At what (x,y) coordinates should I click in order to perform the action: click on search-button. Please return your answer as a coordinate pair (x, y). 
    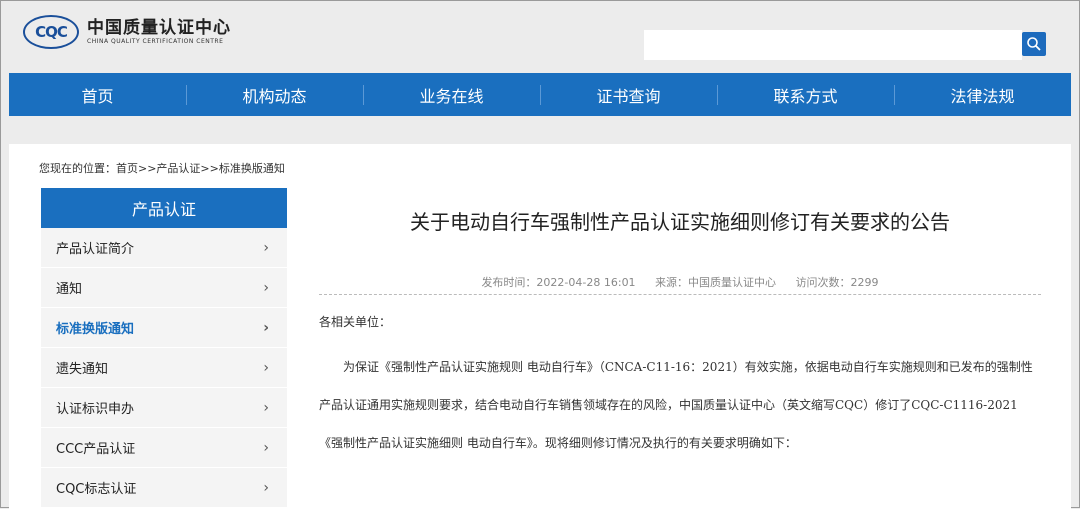
    Looking at the image, I should click on (1034, 44).